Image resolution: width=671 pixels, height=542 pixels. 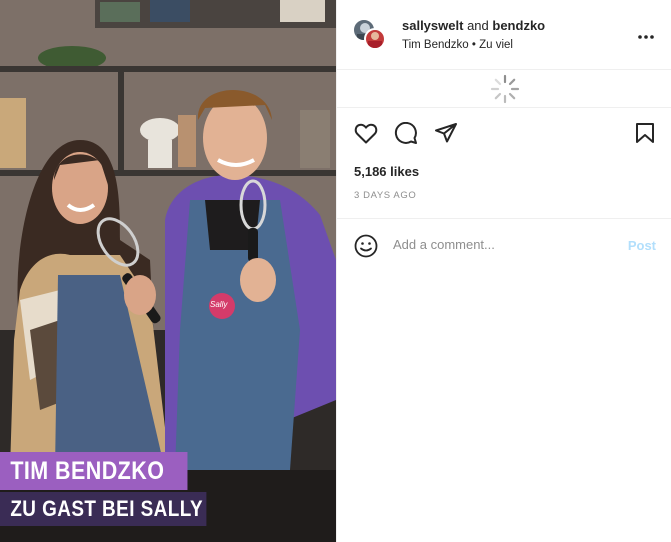 I want to click on comments-loading, so click(x=504, y=89).